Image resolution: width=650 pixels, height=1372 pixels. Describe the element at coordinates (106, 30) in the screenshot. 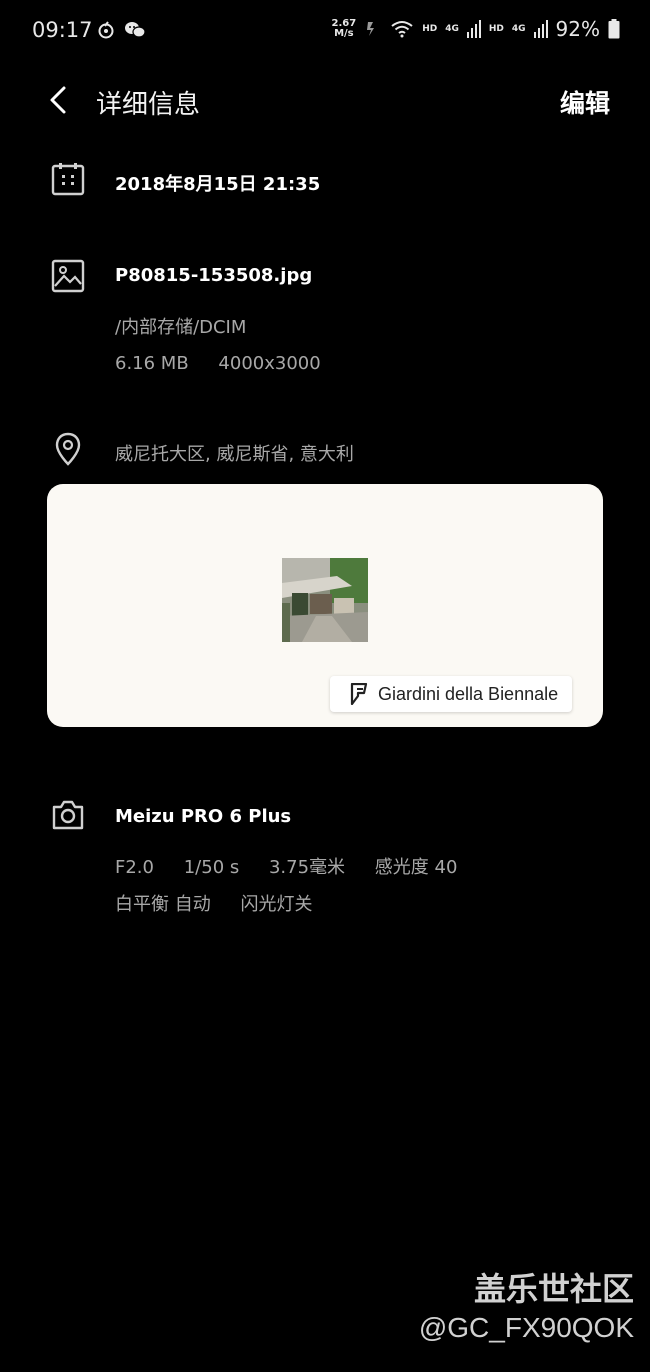

I see `netease-music-icon` at that location.